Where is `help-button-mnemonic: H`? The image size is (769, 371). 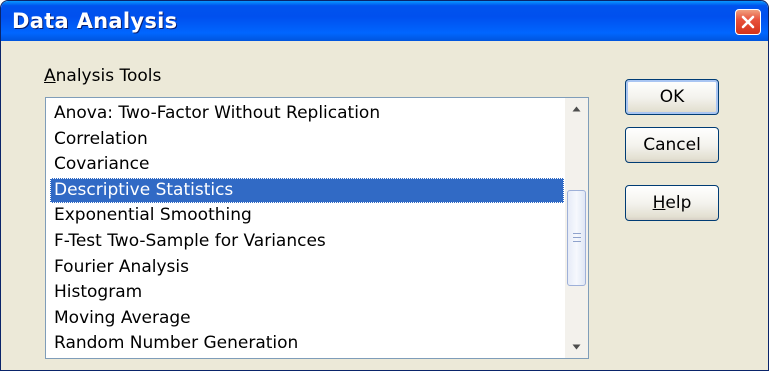 help-button-mnemonic: H is located at coordinates (659, 203).